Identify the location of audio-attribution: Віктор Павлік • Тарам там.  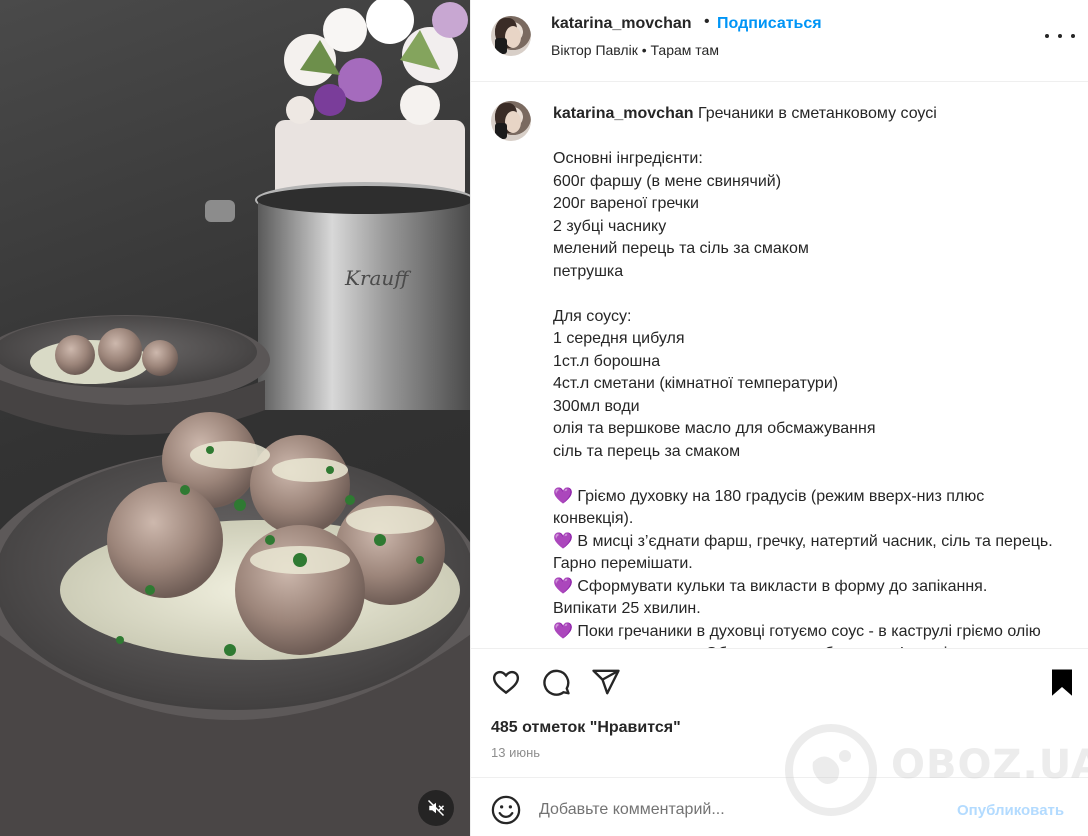
(635, 50).